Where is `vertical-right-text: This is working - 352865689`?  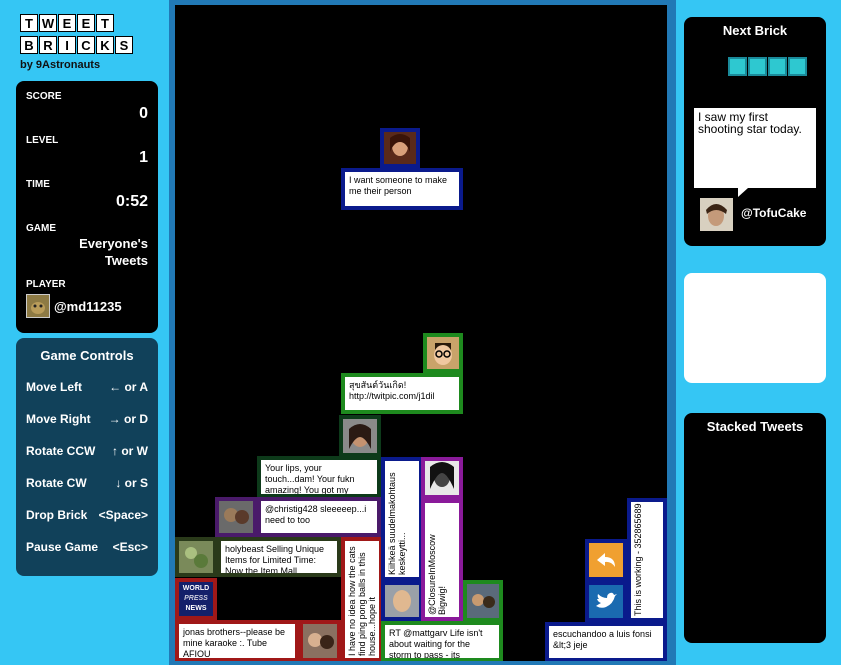 vertical-right-text: This is working - 352865689 is located at coordinates (638, 559).